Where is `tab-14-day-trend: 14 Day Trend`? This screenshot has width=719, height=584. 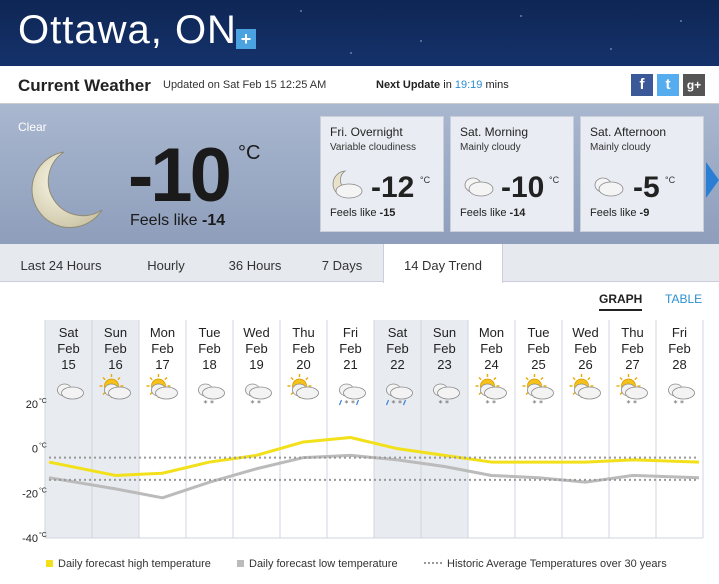 tab-14-day-trend: 14 Day Trend is located at coordinates (443, 263).